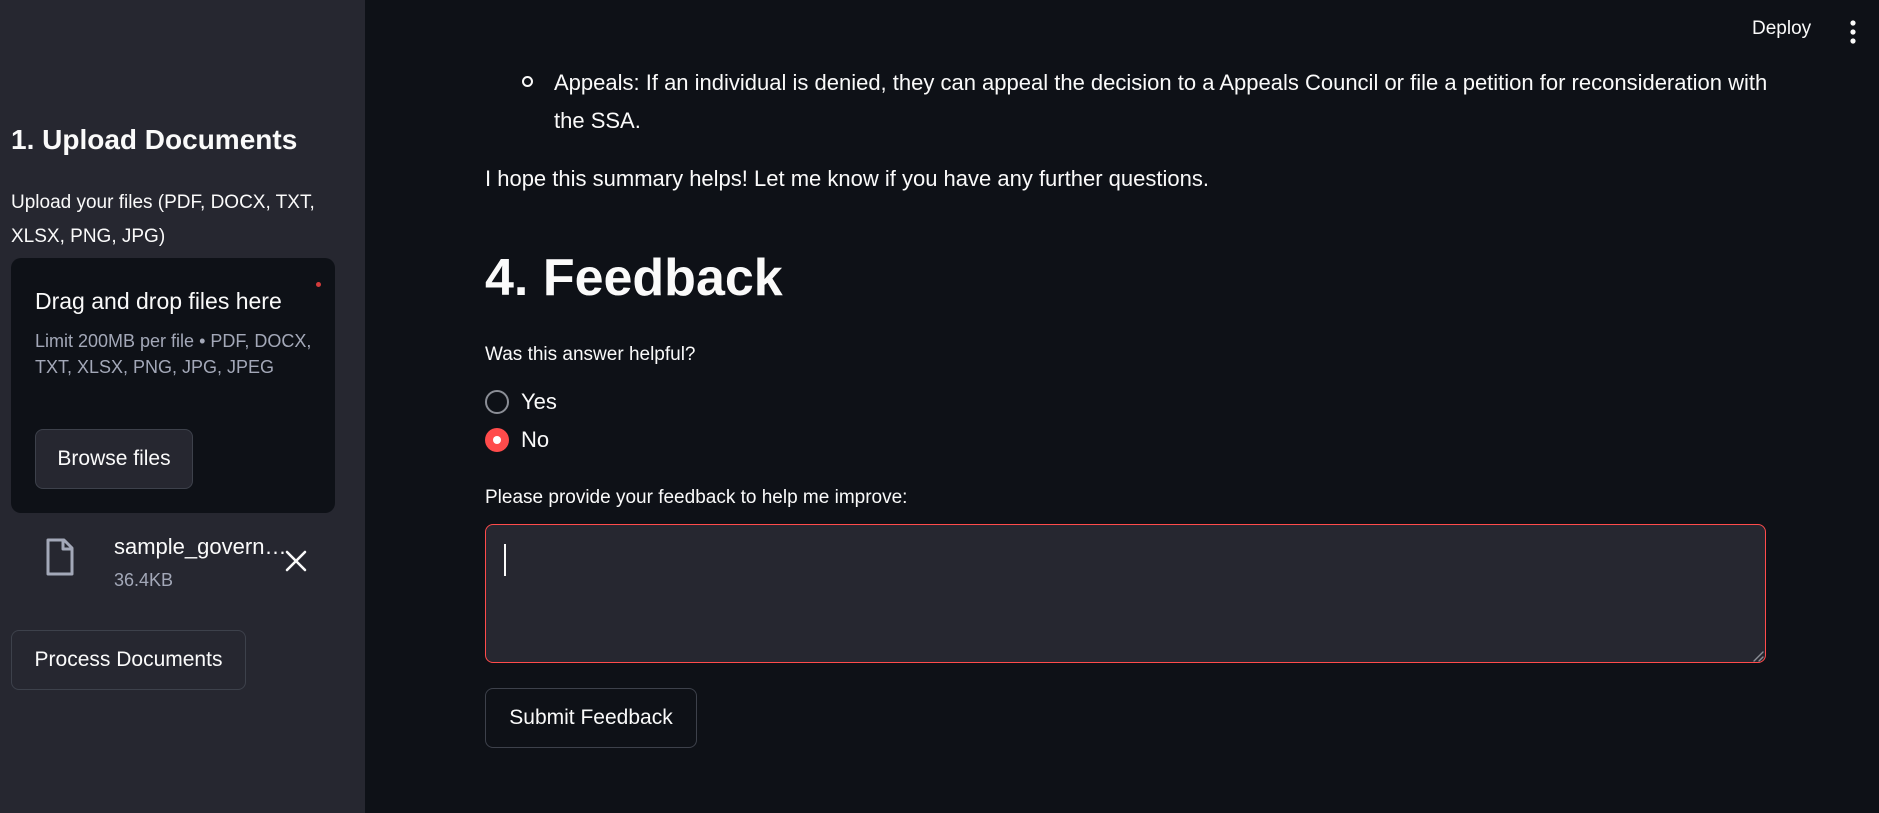 Image resolution: width=1879 pixels, height=813 pixels. I want to click on deploy-button: Deploy, so click(1781, 29).